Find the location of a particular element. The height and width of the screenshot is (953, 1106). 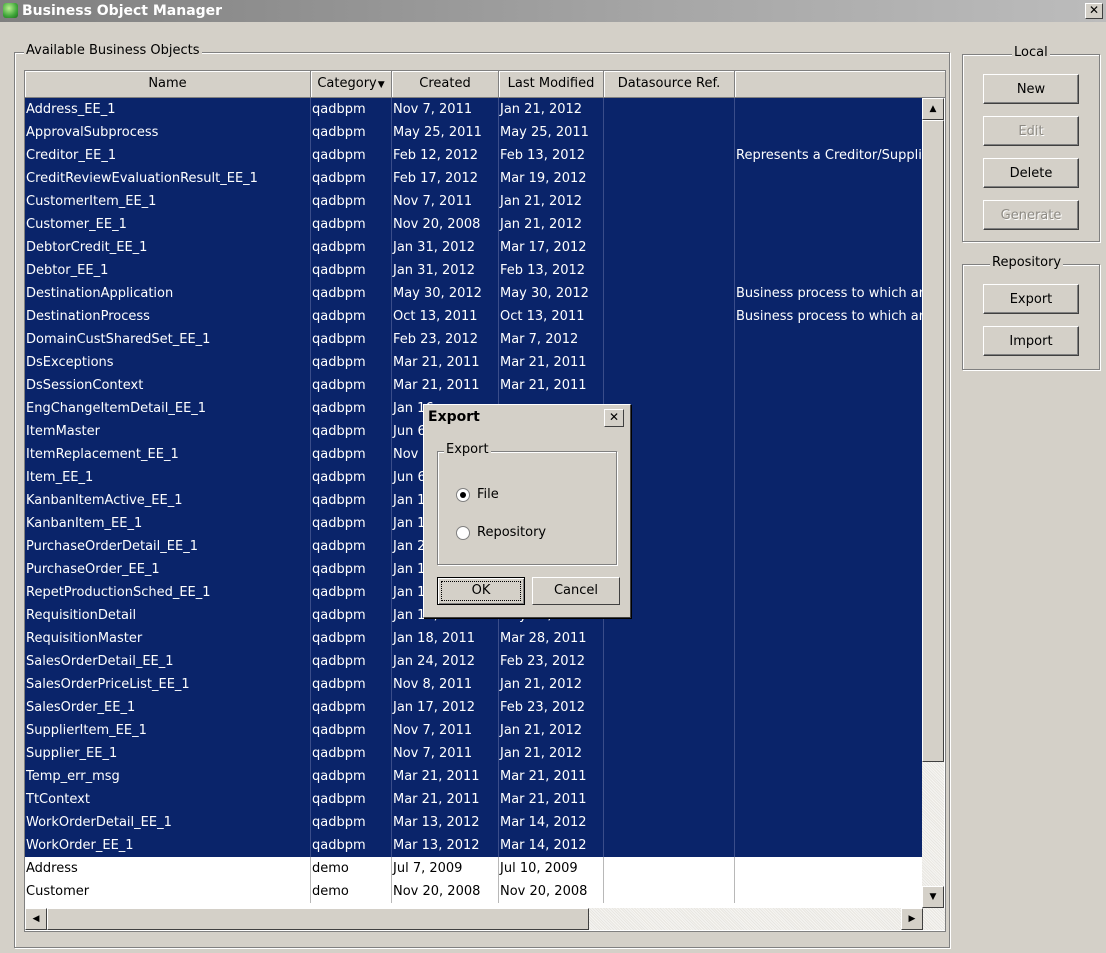

cell-name: PurchaseOrderDetail_EE_1 is located at coordinates (168, 546).